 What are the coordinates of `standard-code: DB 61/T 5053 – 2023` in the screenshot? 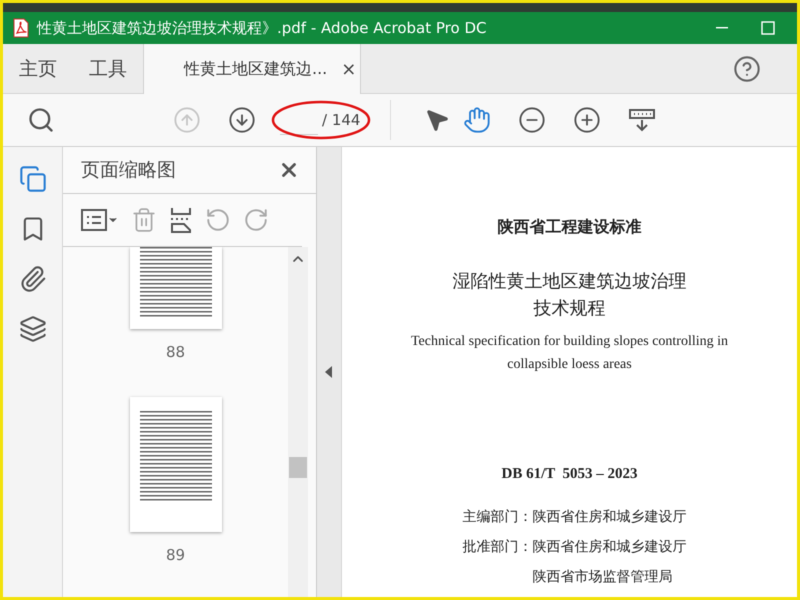 It's located at (570, 474).